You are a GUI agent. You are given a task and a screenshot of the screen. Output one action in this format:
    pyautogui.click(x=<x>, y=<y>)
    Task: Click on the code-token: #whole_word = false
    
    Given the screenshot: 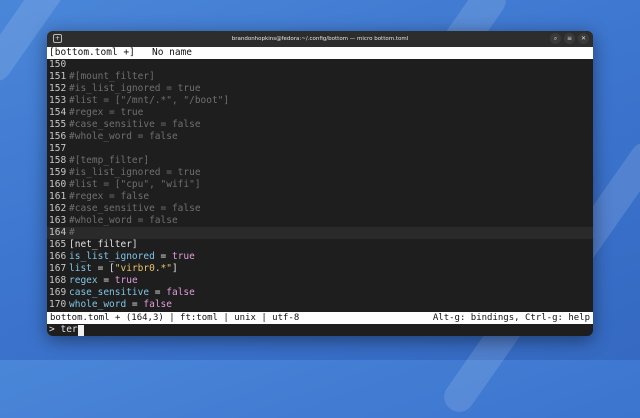 What is the action you would take?
    pyautogui.click(x=123, y=136)
    